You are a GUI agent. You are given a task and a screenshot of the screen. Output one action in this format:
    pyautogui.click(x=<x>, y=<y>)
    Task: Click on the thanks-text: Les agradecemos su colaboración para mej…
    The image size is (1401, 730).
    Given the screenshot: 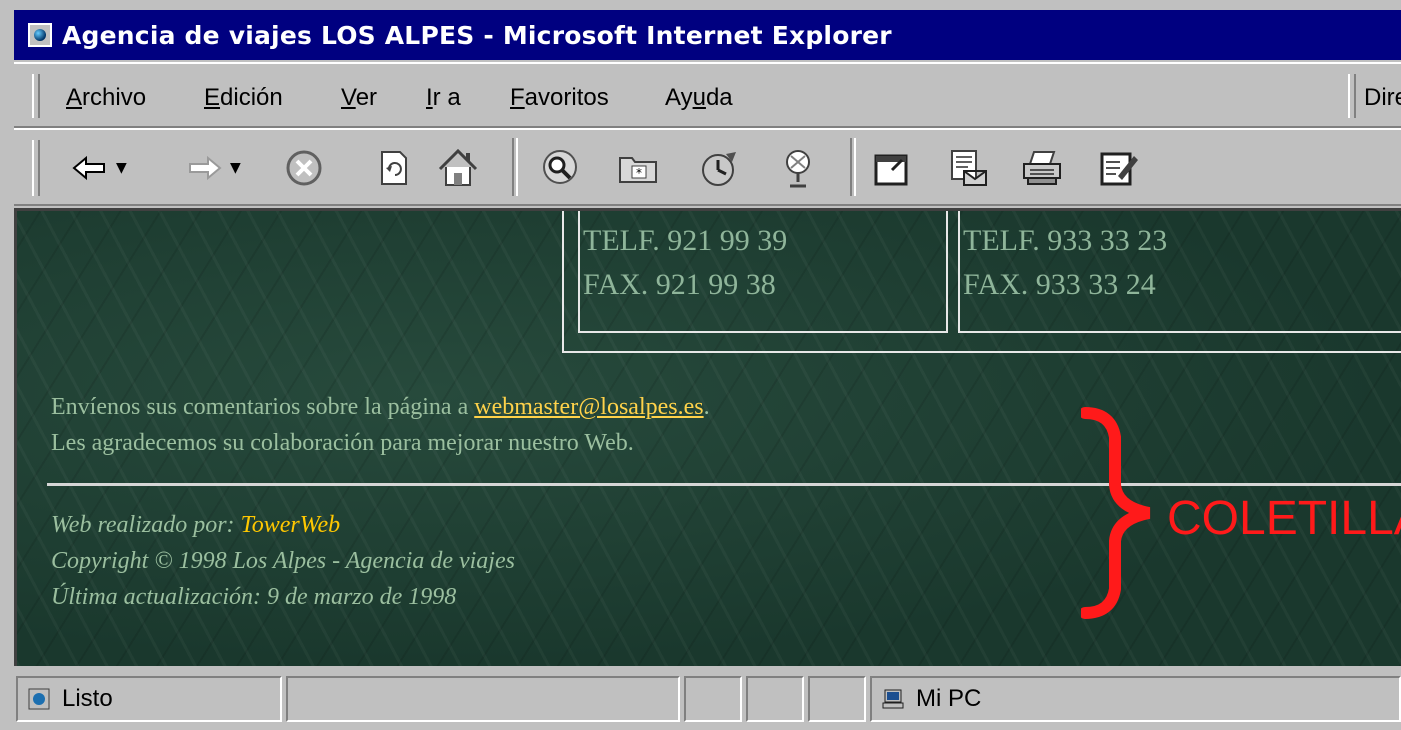 What is the action you would take?
    pyautogui.click(x=342, y=443)
    